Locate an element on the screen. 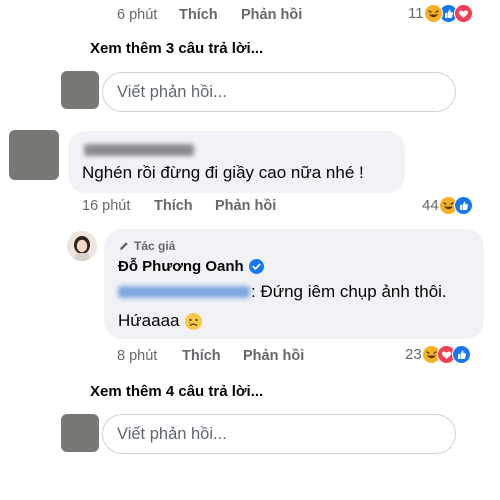  comment-actions-top: 6 phút Thích Phản hồi is located at coordinates (209, 15).